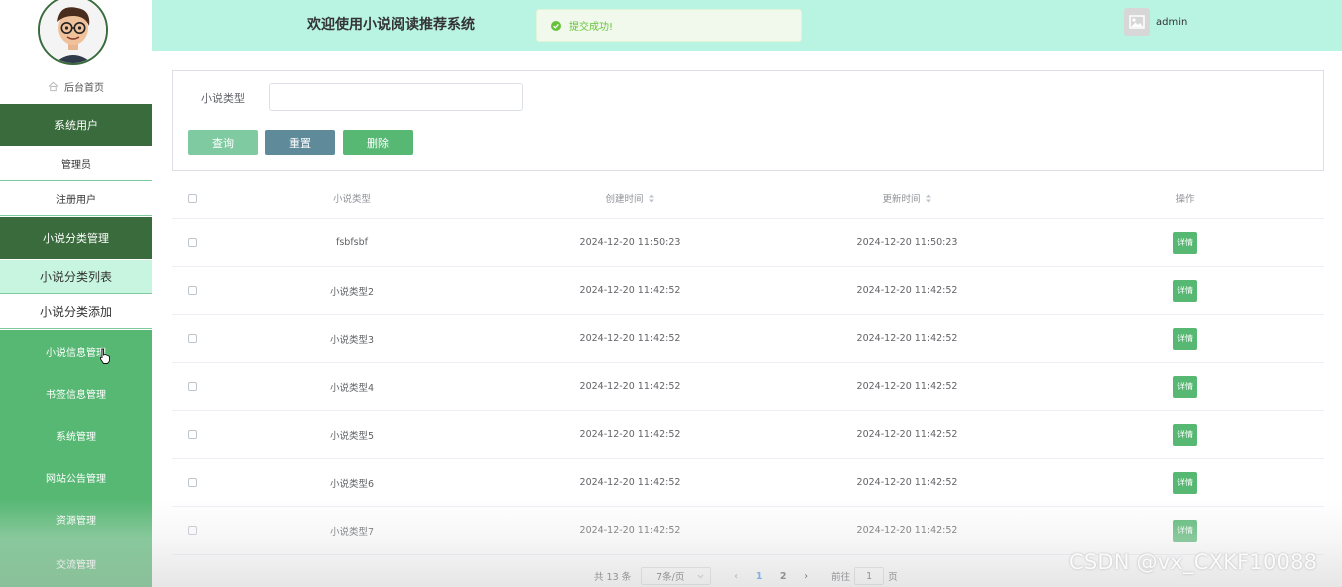  I want to click on image-placeholder-icon, so click(1137, 22).